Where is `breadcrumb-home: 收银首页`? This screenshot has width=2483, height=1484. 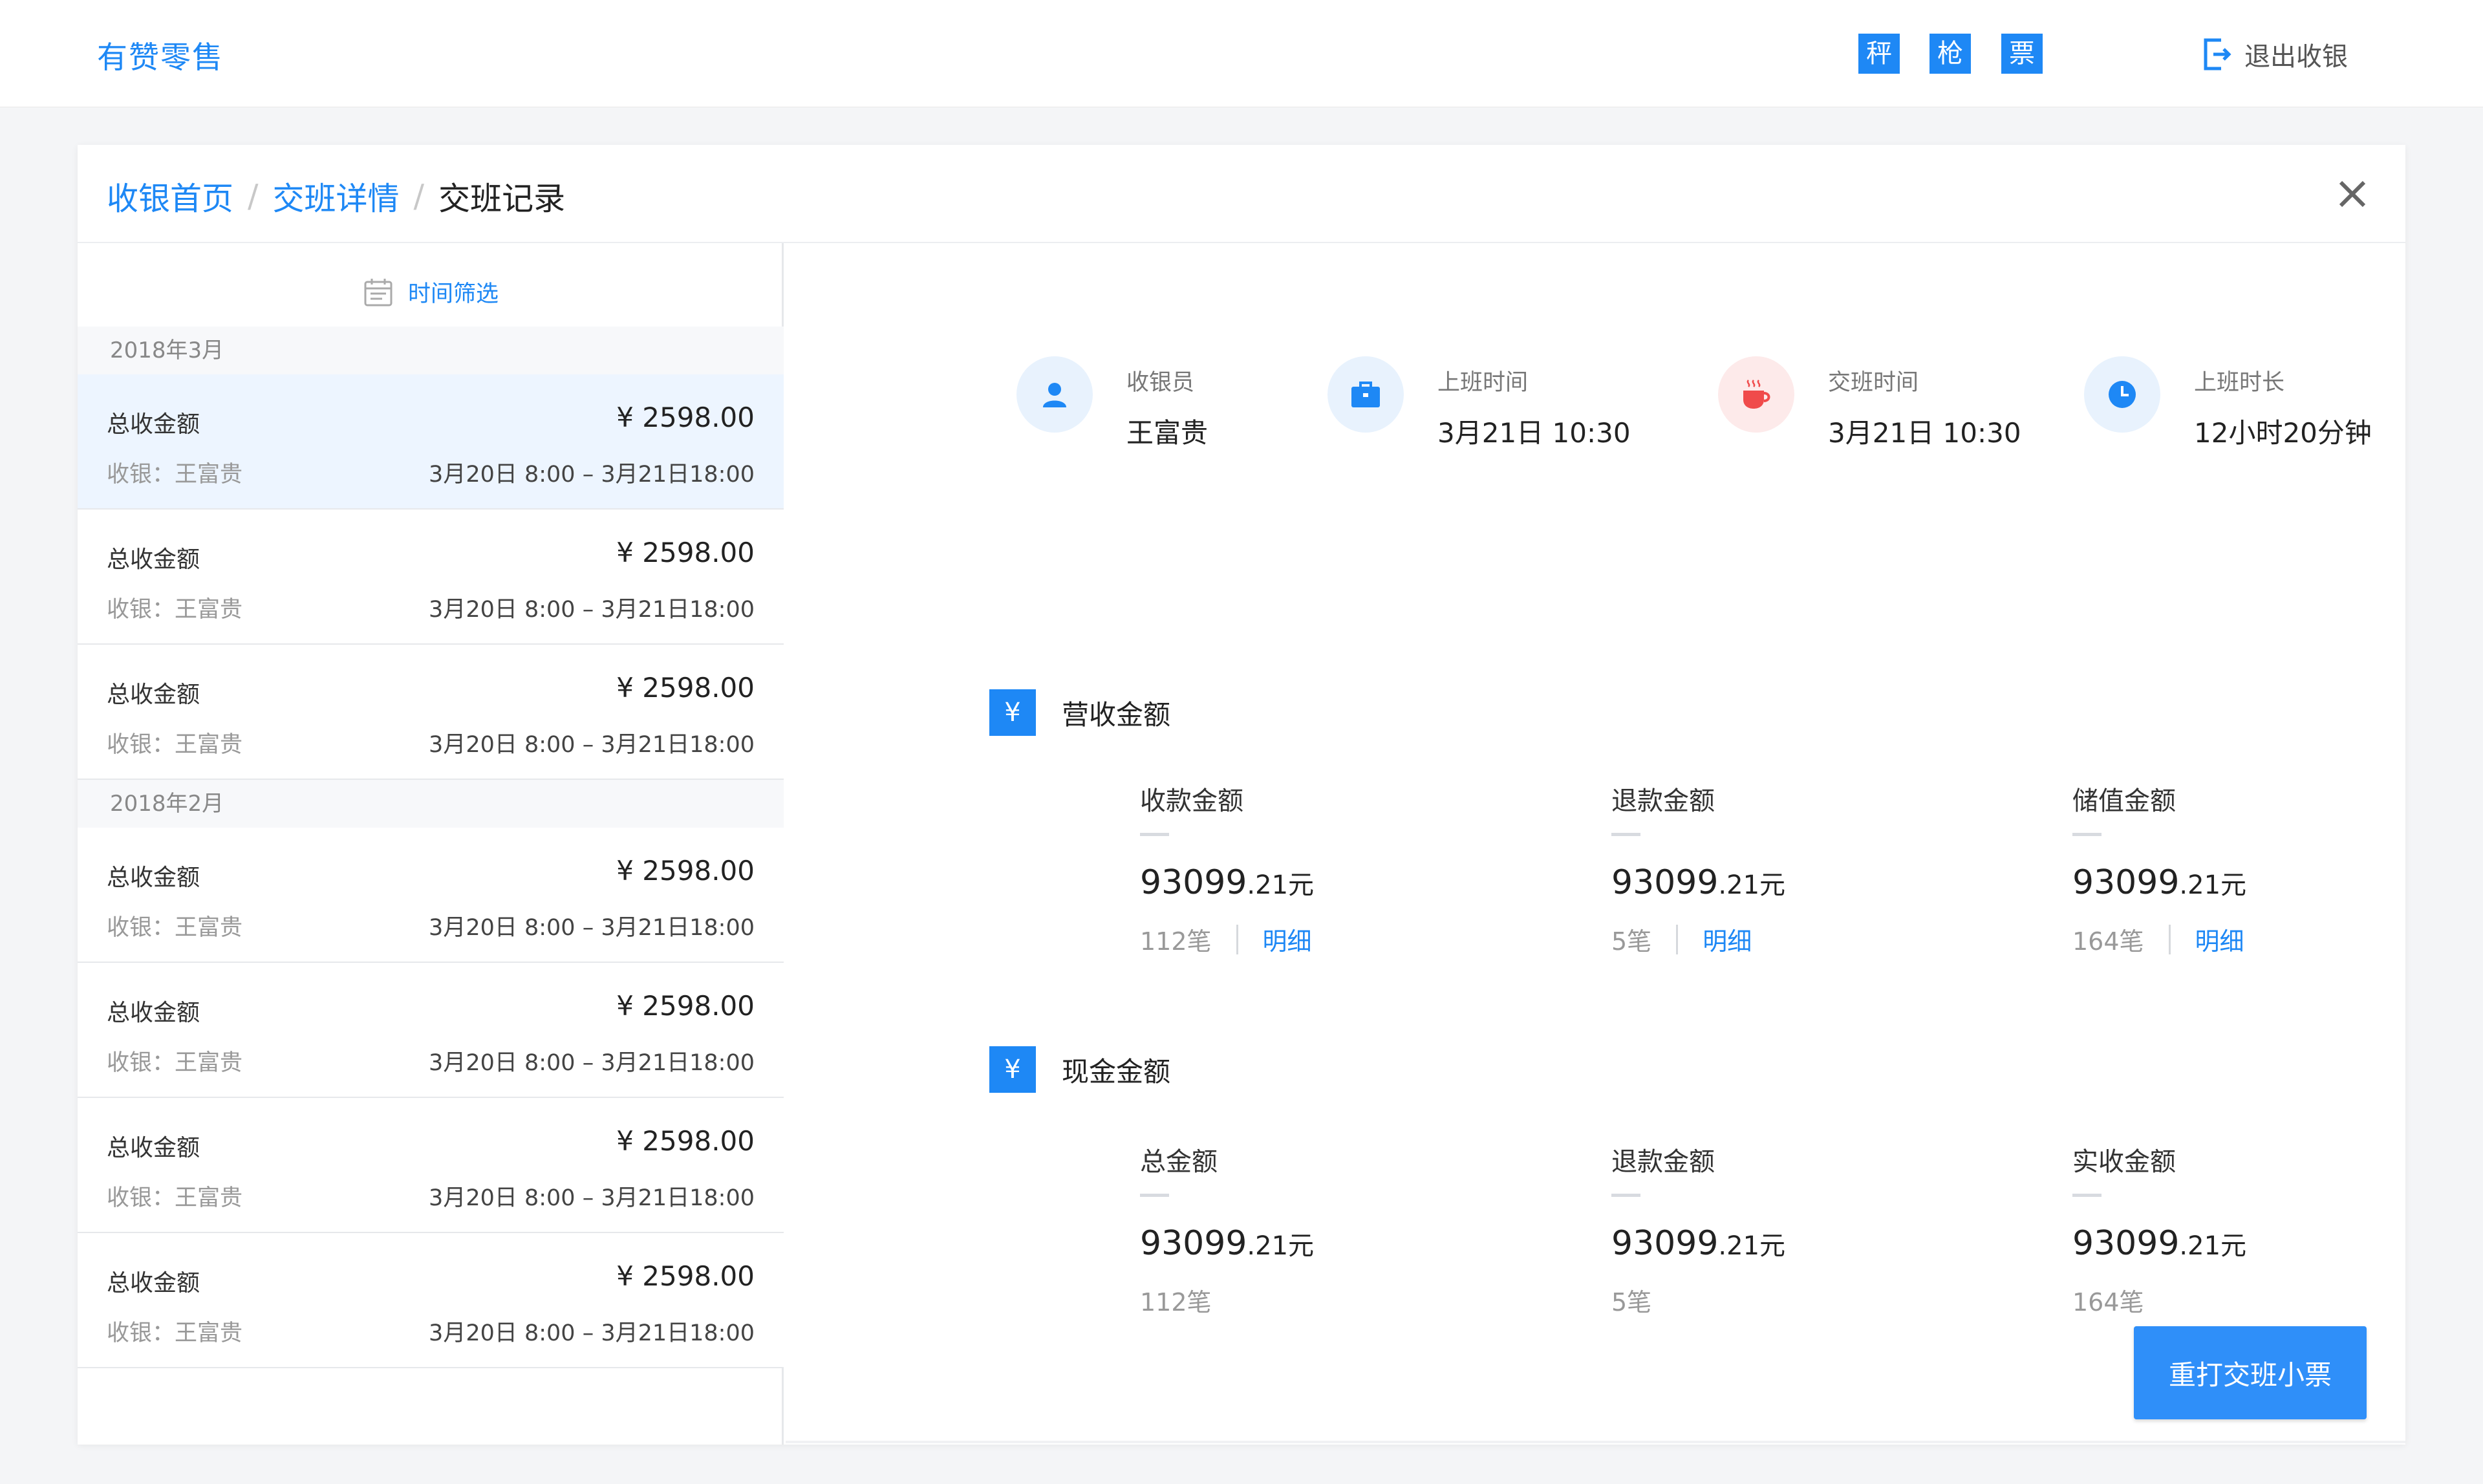
breadcrumb-home: 收银首页 is located at coordinates (170, 196).